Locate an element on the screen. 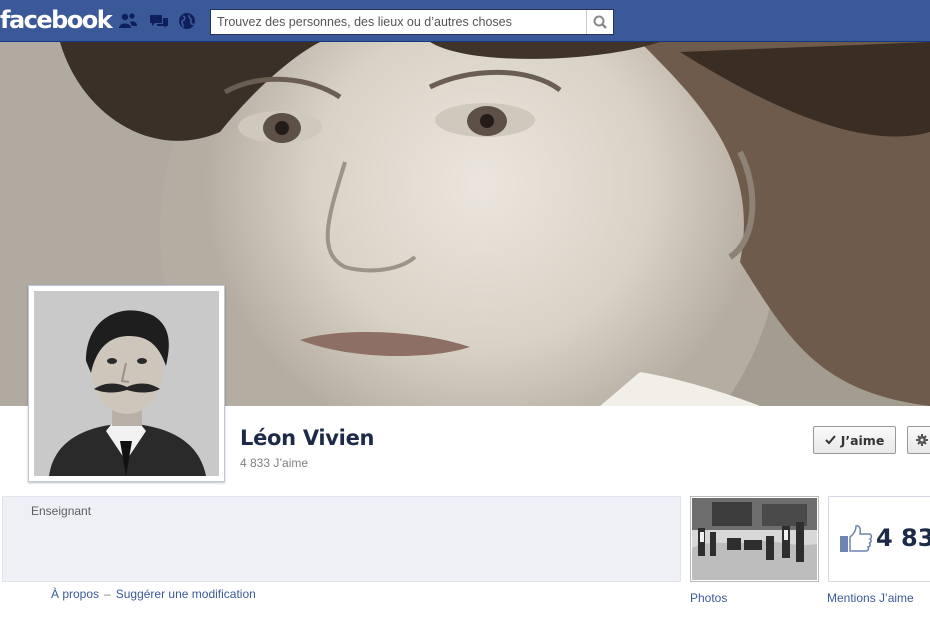 This screenshot has height=620, width=930. checkmark-icon is located at coordinates (830, 440).